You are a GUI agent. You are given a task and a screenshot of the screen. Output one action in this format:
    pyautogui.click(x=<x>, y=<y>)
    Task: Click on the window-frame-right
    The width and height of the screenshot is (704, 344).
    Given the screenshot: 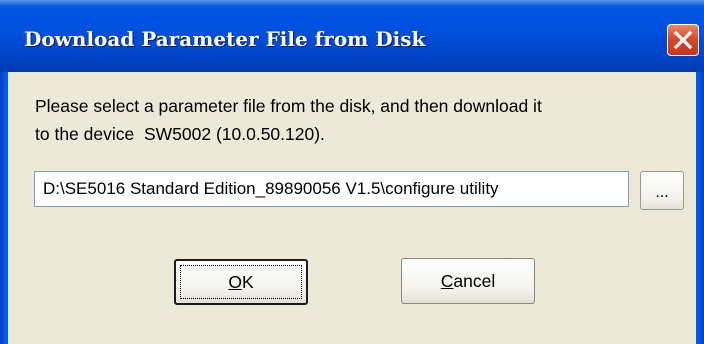 What is the action you would take?
    pyautogui.click(x=700, y=208)
    